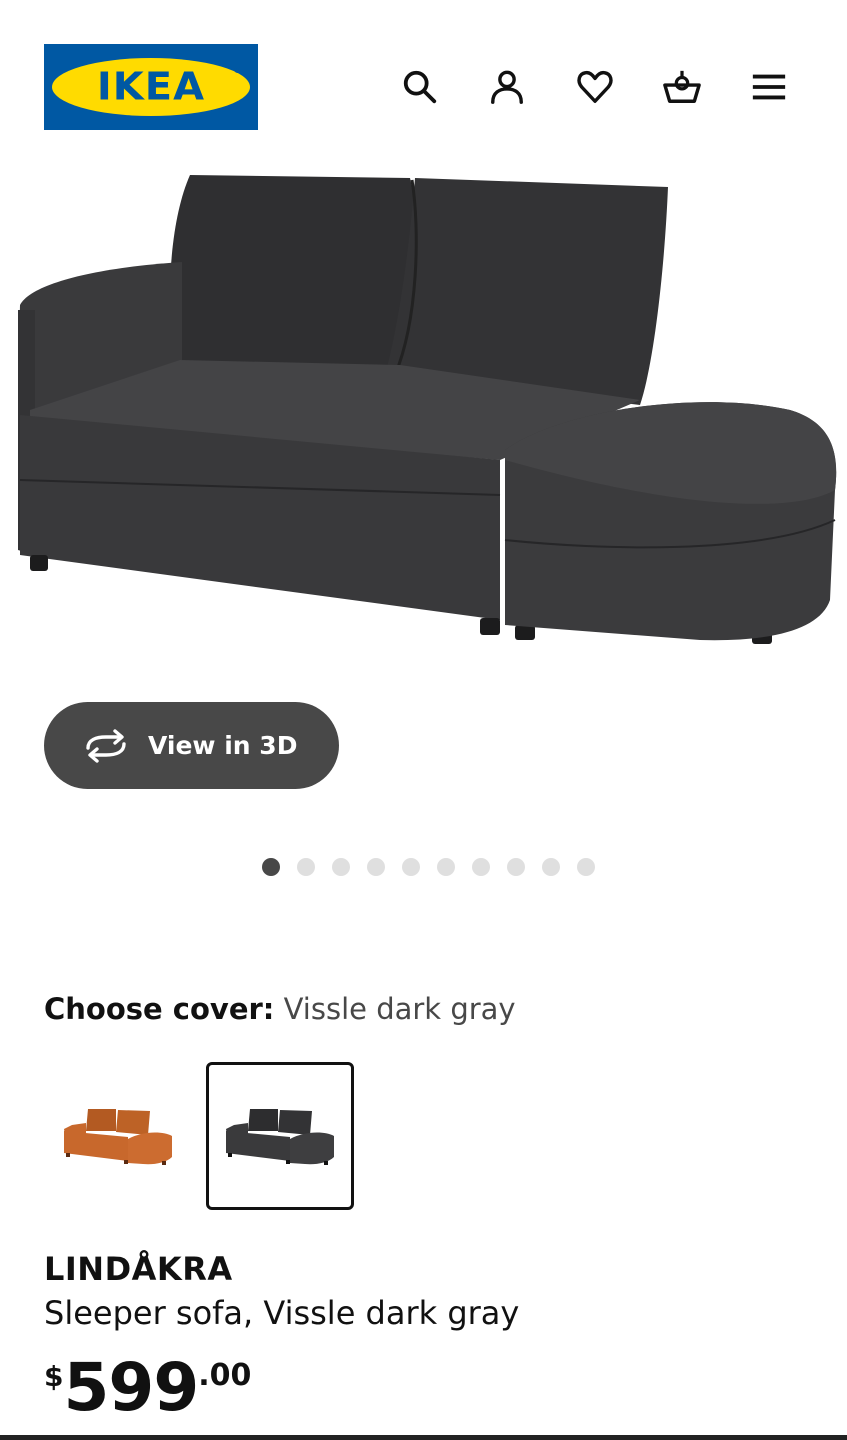 The height and width of the screenshot is (1440, 847). I want to click on product-description: Sleeper sofa, Vissle dark gray, so click(282, 1313).